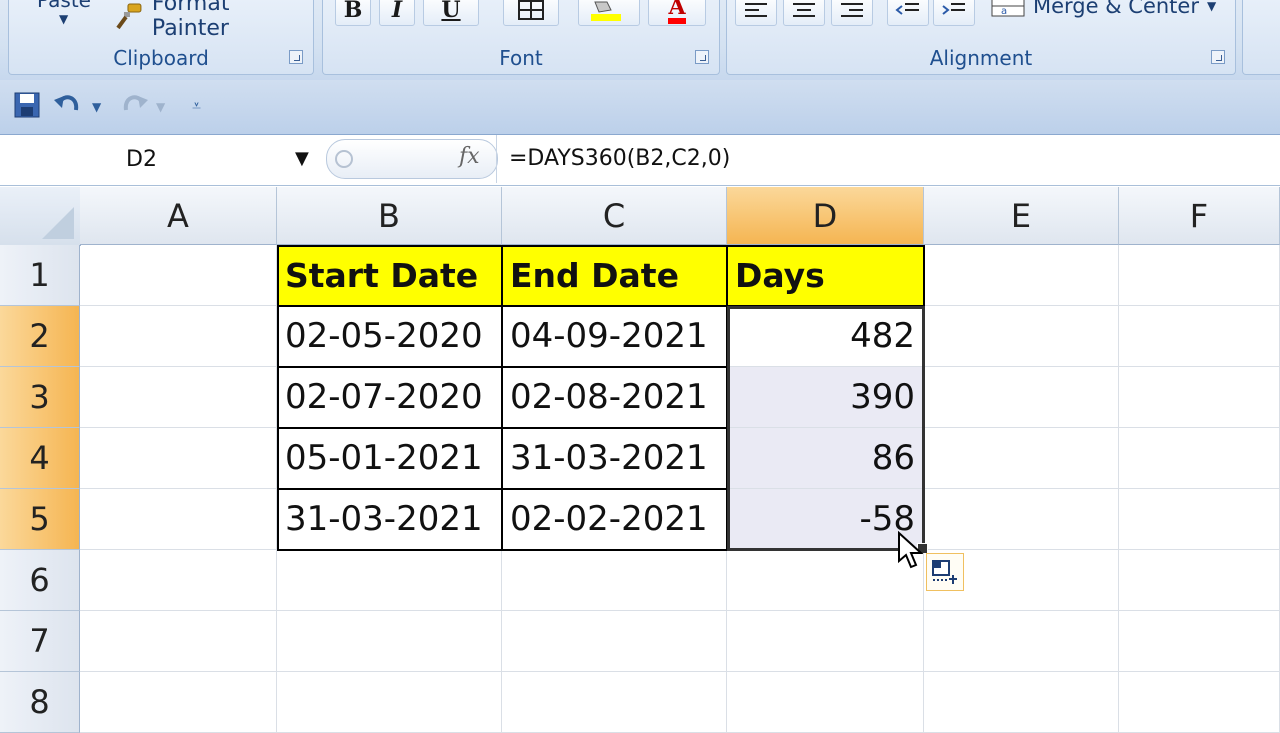 This screenshot has width=1280, height=733. Describe the element at coordinates (908, 13) in the screenshot. I see `decrease-indent-button` at that location.